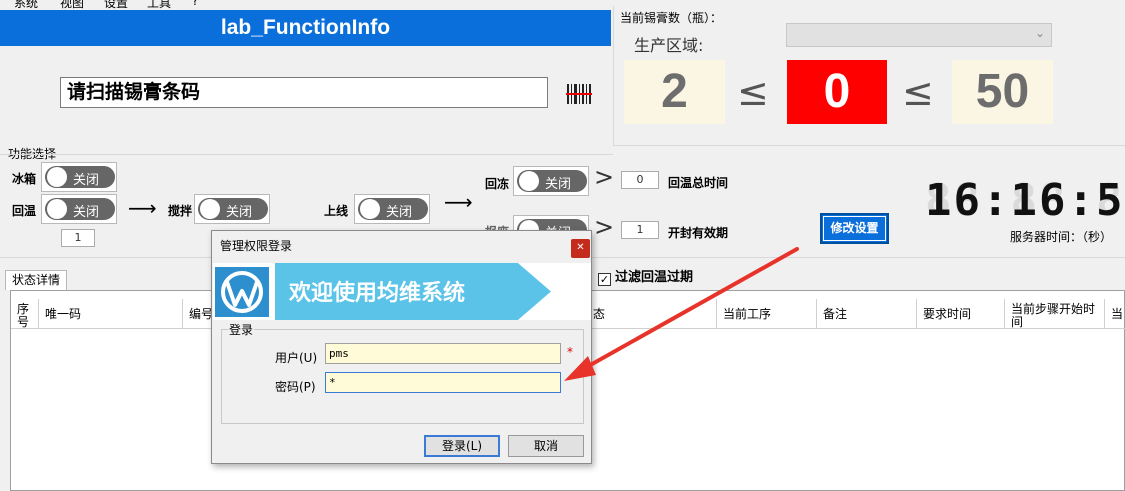 This screenshot has width=1125, height=491. What do you see at coordinates (698, 233) in the screenshot?
I see `open-period-label: 开封有效期` at bounding box center [698, 233].